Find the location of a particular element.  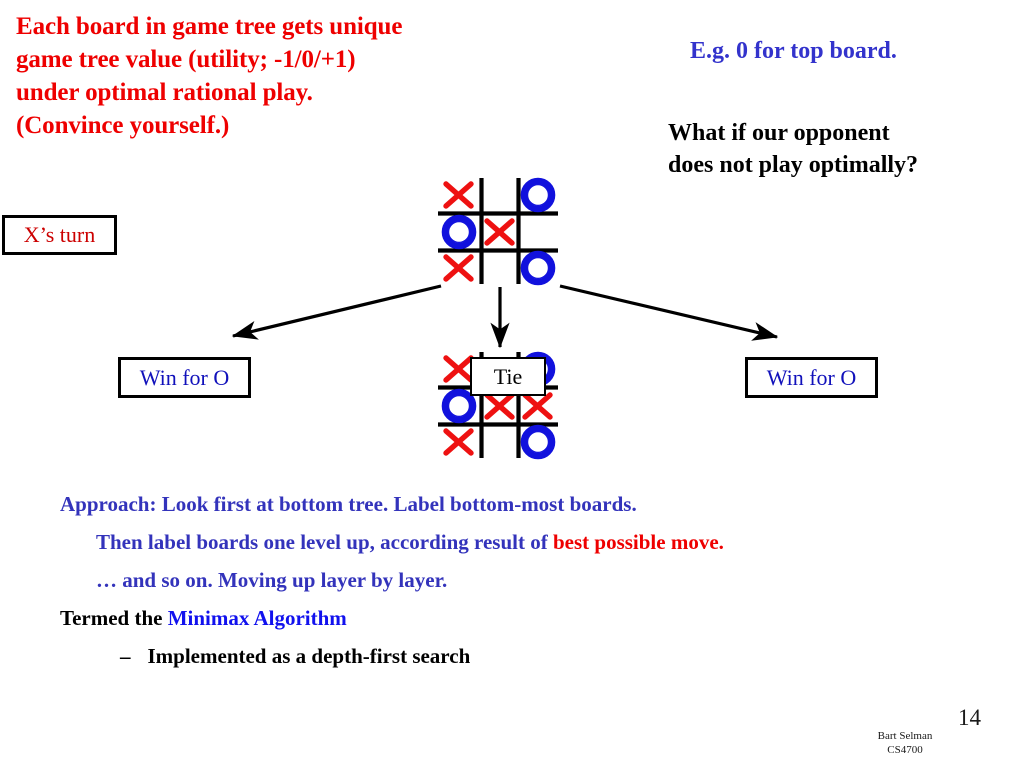

win-for-o-right-box: Win for O is located at coordinates (811, 377).